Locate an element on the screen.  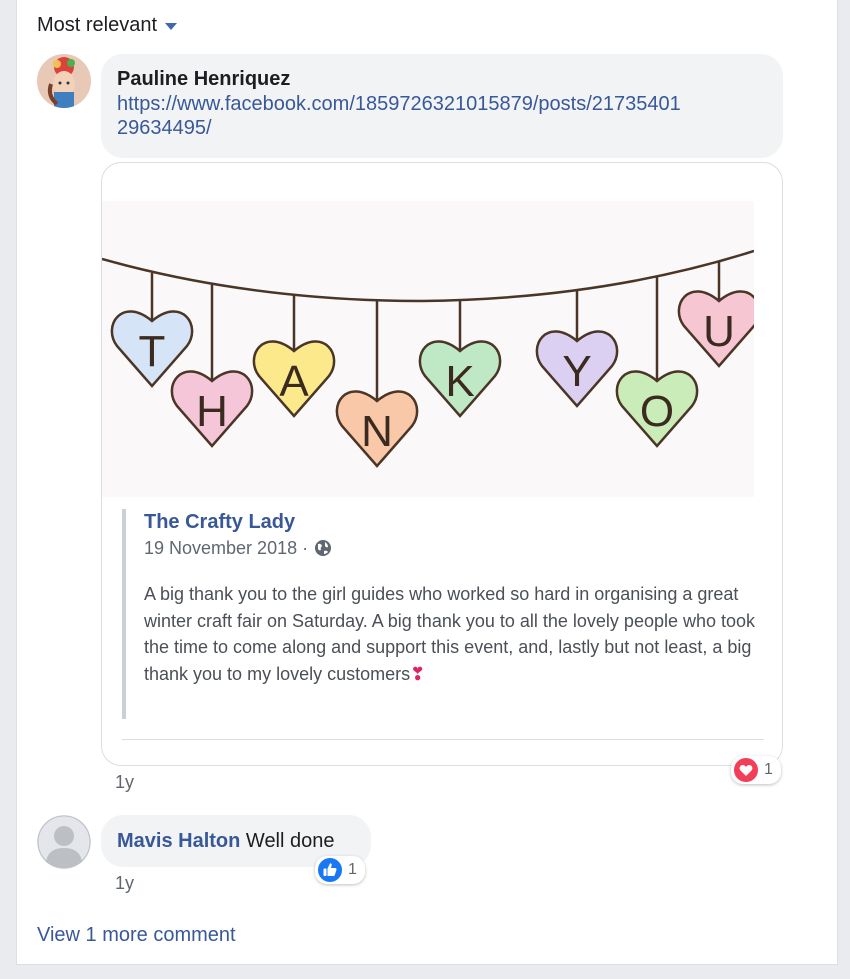
image-letter: Y is located at coordinates (576, 371).